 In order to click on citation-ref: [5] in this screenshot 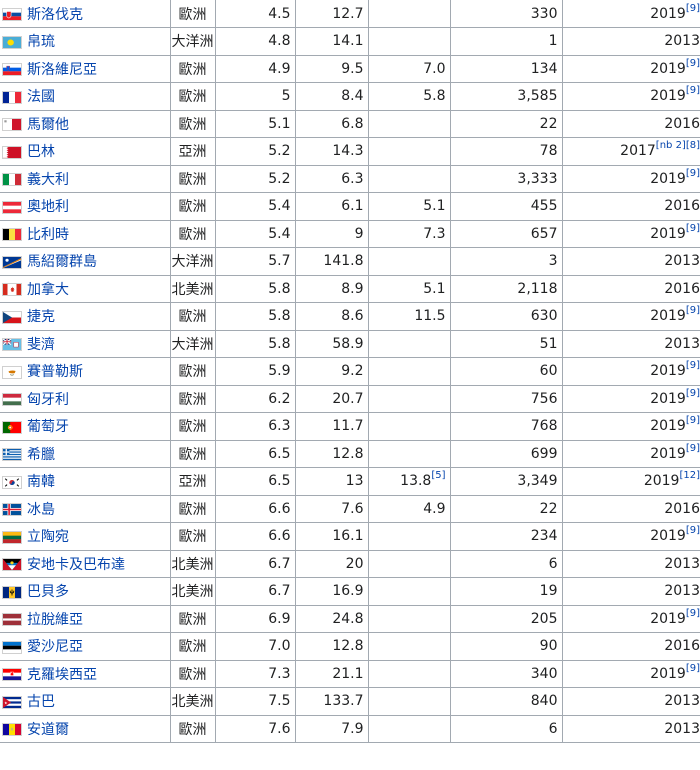, I will do `click(438, 475)`.